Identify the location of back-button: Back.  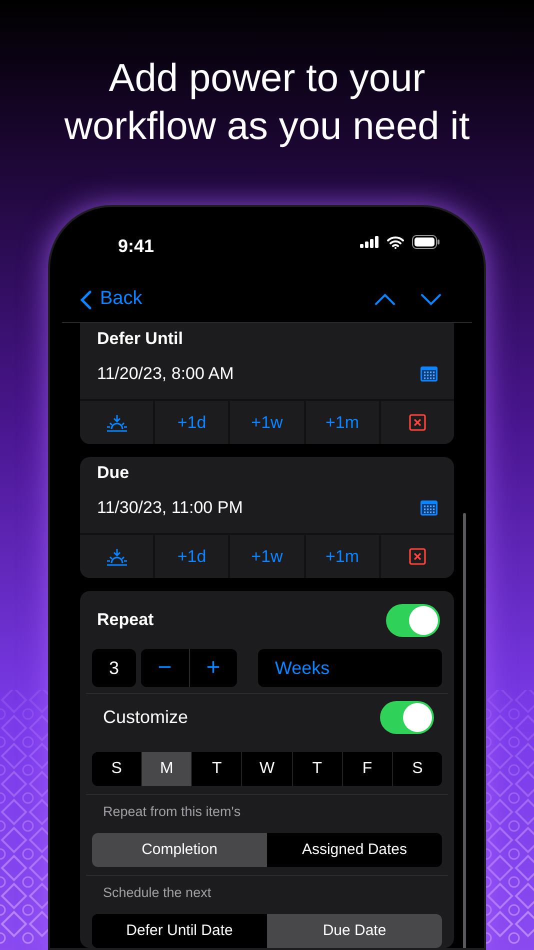
(111, 299).